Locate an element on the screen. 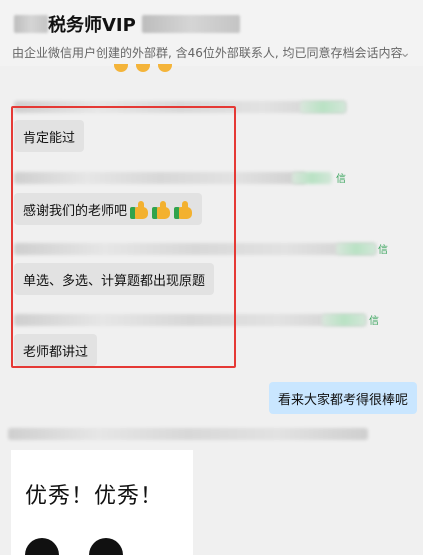  message-text: 感谢我们的老师吧 is located at coordinates (75, 211).